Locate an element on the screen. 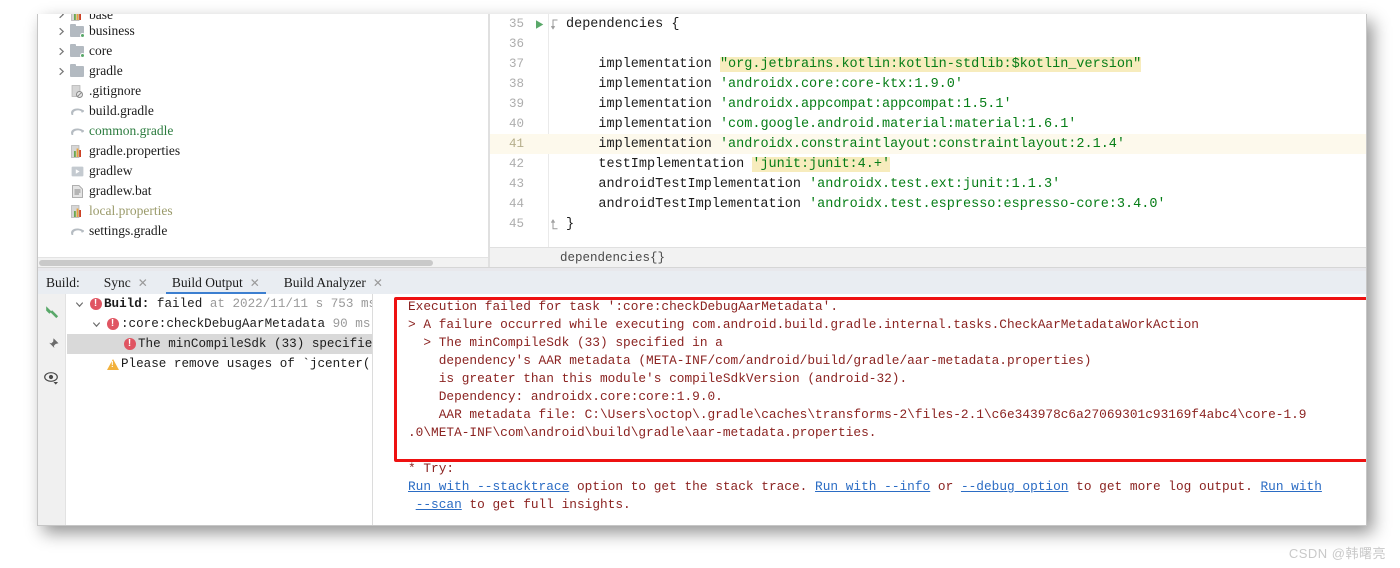  console-link: Run with is located at coordinates (1290, 486).